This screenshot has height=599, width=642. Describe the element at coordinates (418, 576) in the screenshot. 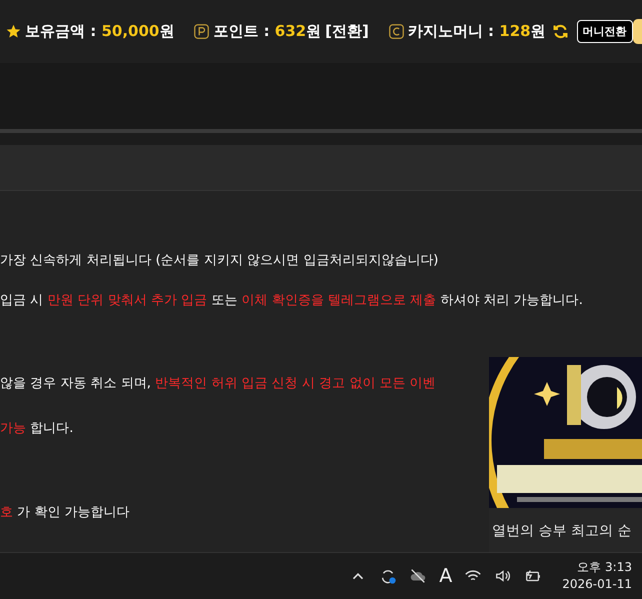

I see `cloud-off-icon` at that location.